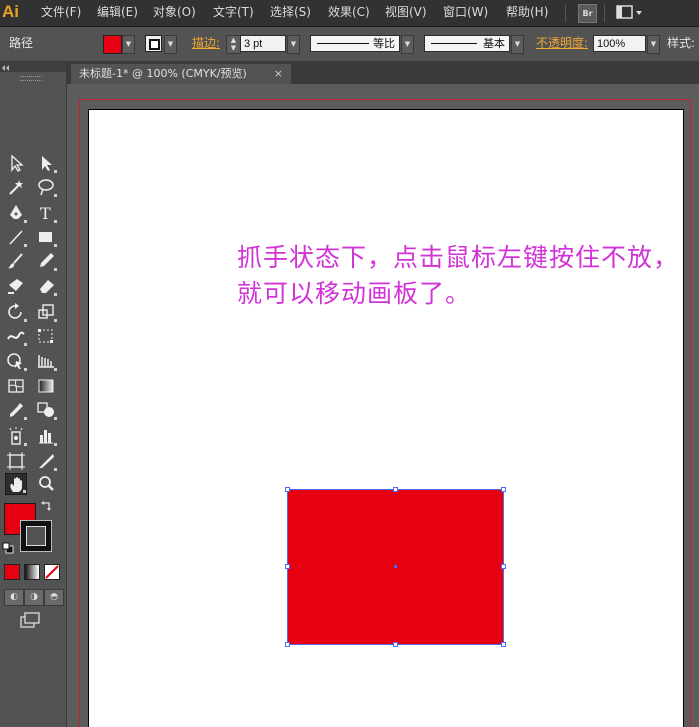  I want to click on gradient-tool-icon, so click(46, 386).